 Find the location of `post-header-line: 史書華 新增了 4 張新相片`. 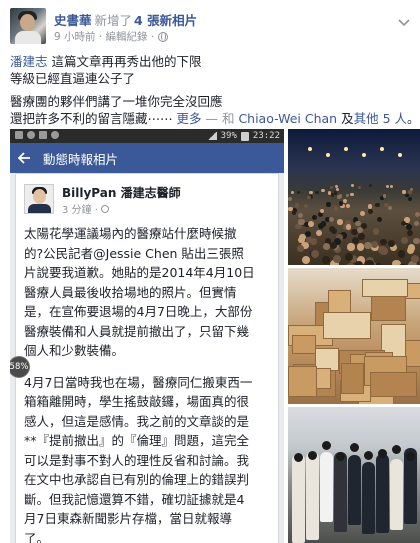

post-header-line: 史書華 新增了 4 張新相片 is located at coordinates (125, 19).